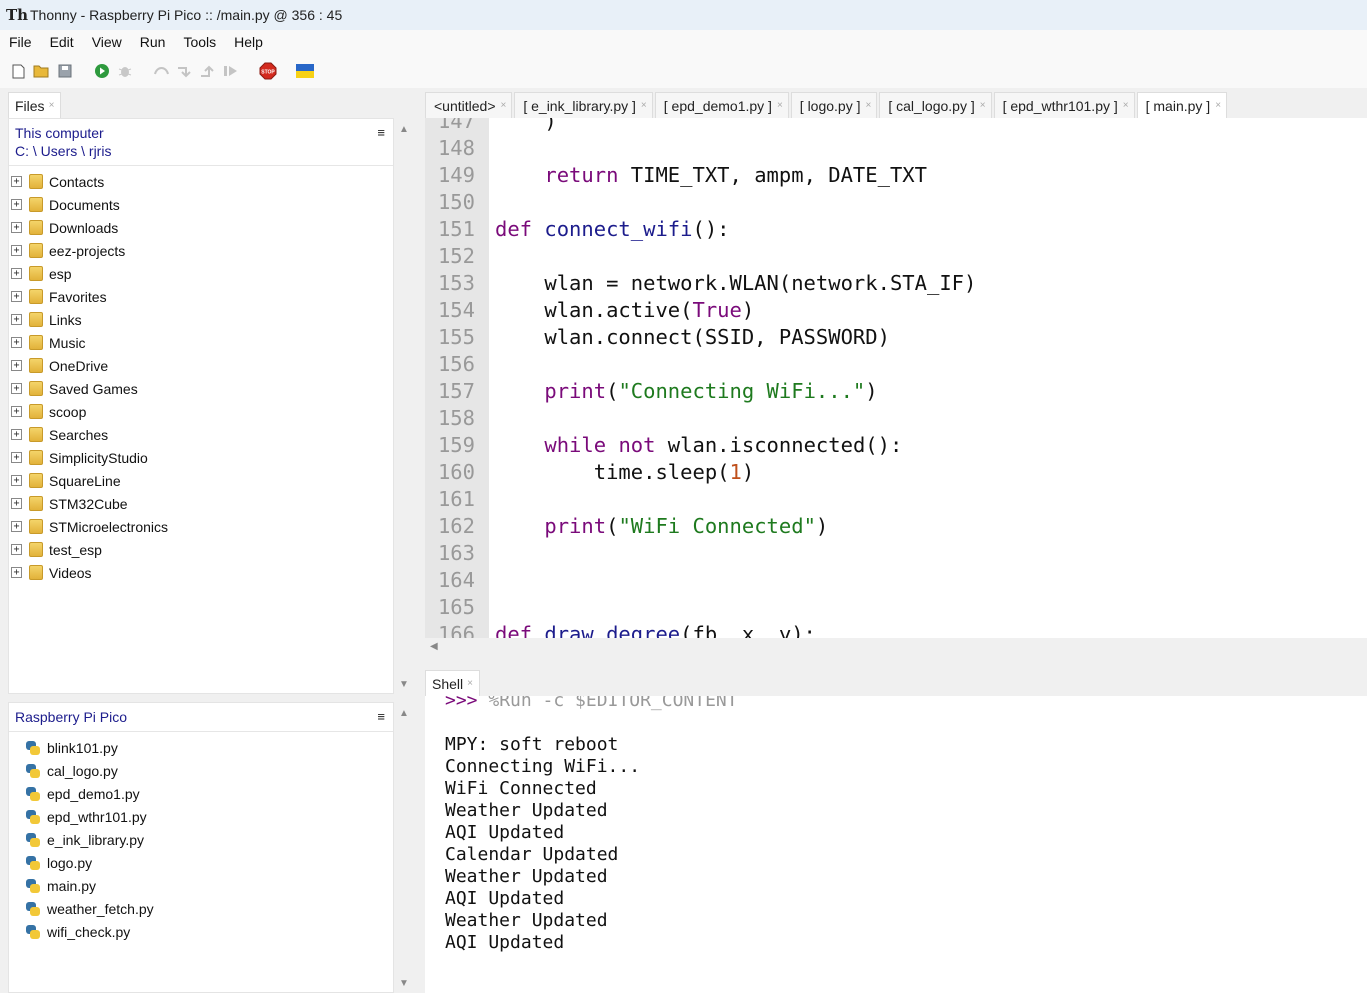 The width and height of the screenshot is (1367, 993). I want to click on folder-row: + Links, so click(201, 319).